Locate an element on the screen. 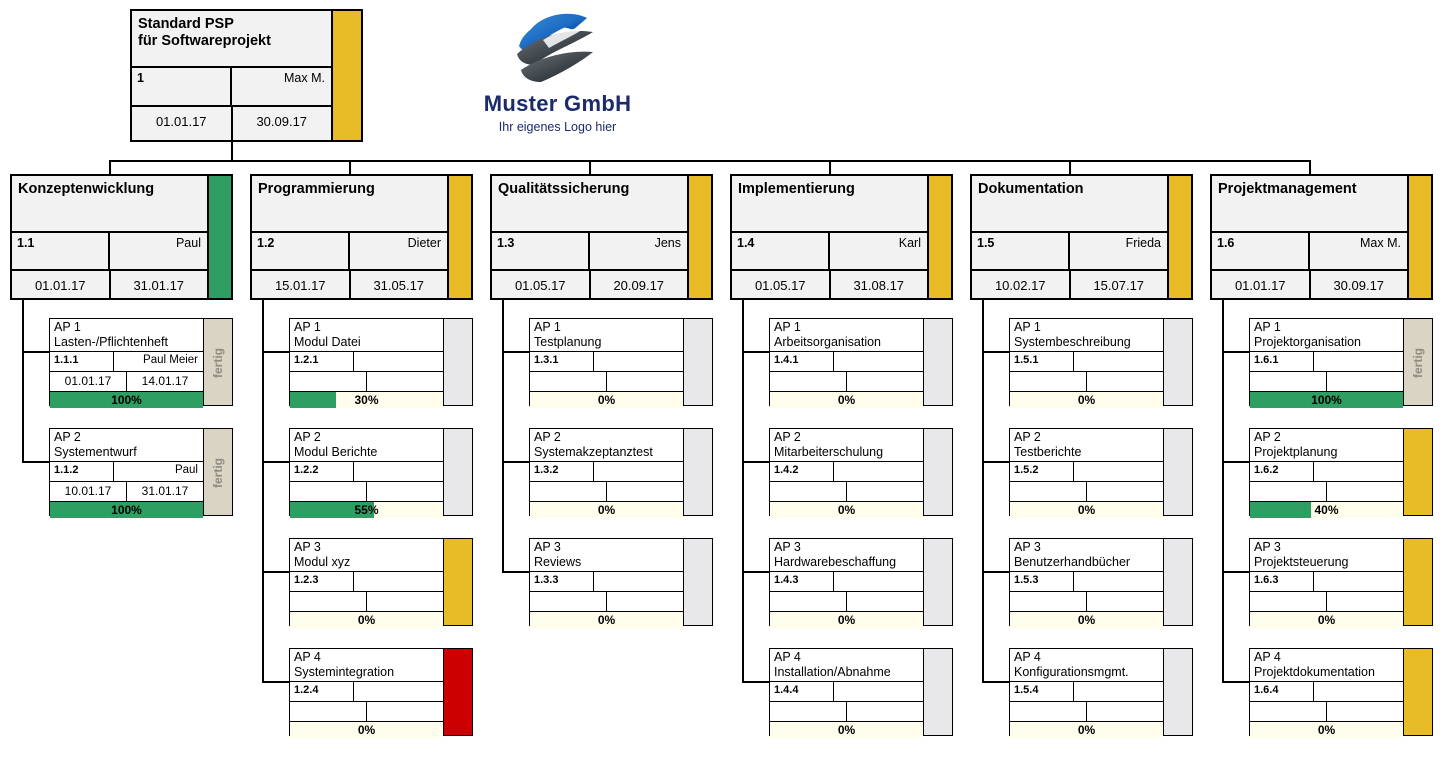 This screenshot has height=757, width=1451. task-id: 1.4.4 is located at coordinates (802, 691).